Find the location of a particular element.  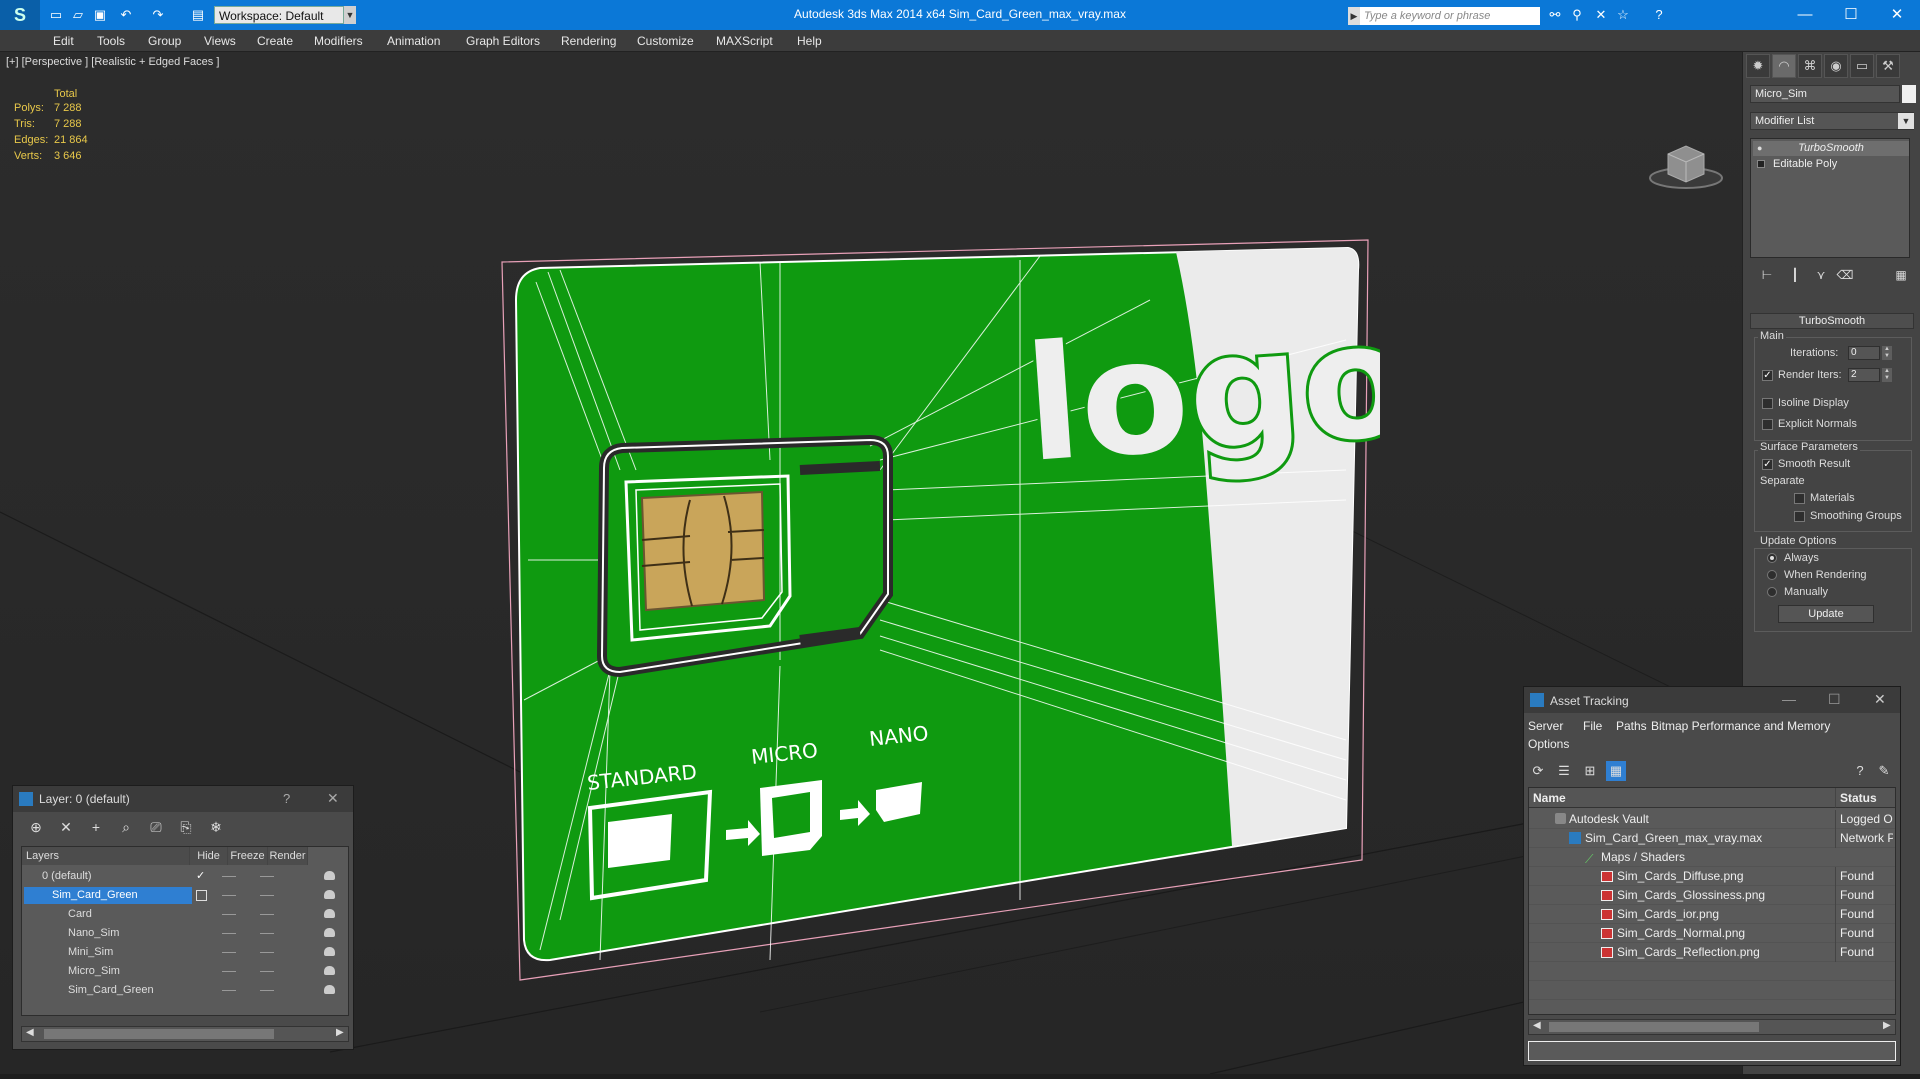

object-name-field: Micro_Sim is located at coordinates (1825, 94).